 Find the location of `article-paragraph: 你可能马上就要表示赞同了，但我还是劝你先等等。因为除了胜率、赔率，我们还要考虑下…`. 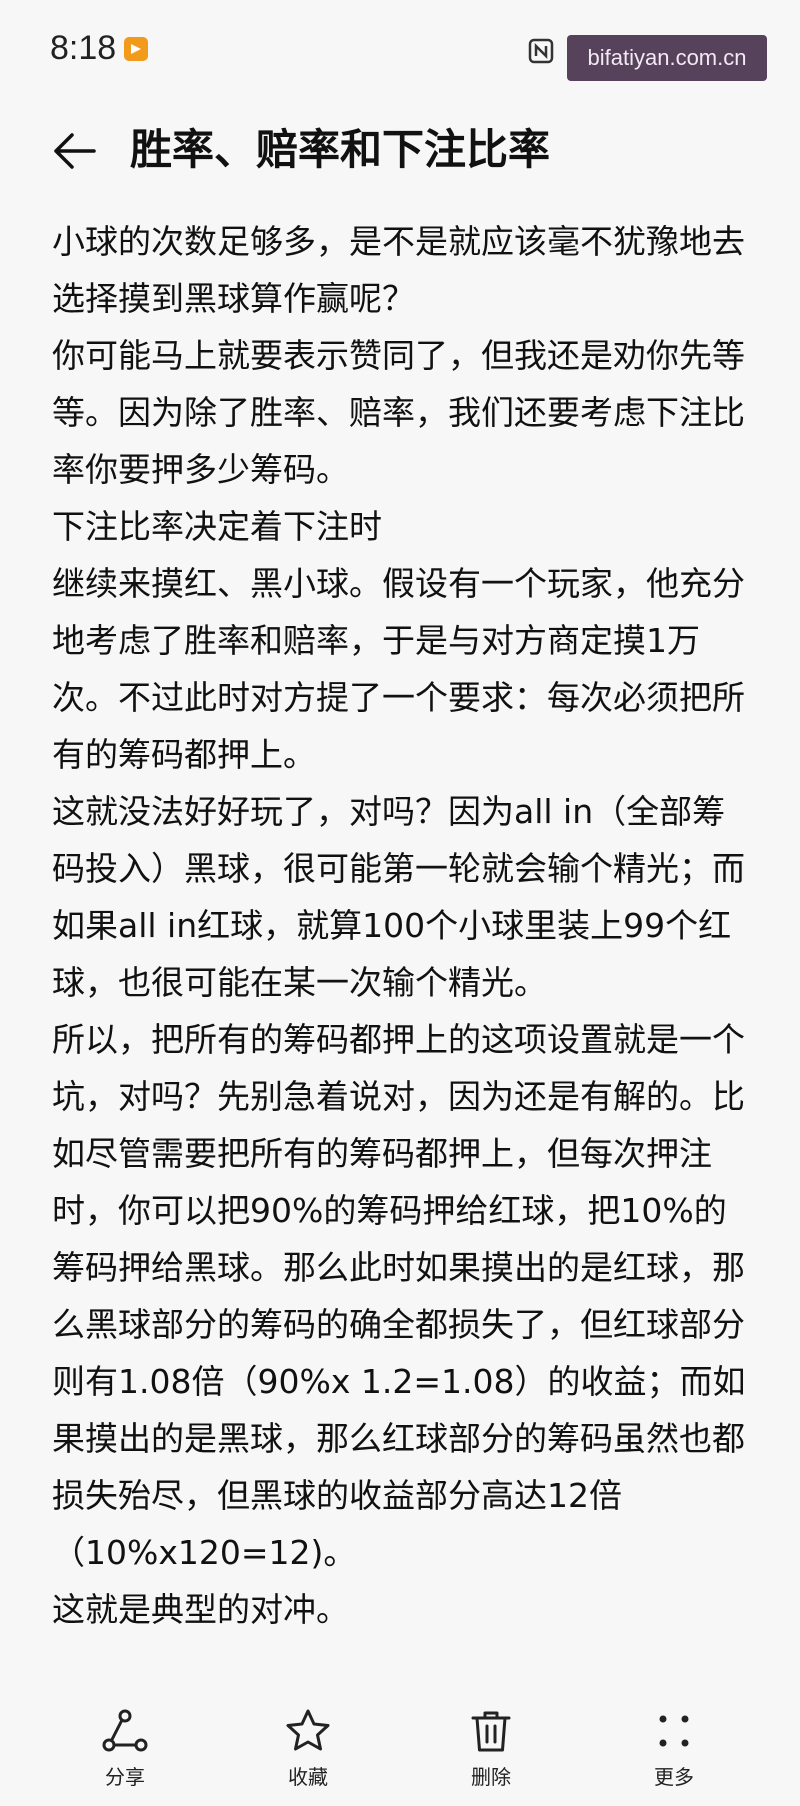

article-paragraph: 你可能马上就要表示赞同了，但我还是劝你先等等。因为除了胜率、赔率，我们还要考虑下… is located at coordinates (398, 412).